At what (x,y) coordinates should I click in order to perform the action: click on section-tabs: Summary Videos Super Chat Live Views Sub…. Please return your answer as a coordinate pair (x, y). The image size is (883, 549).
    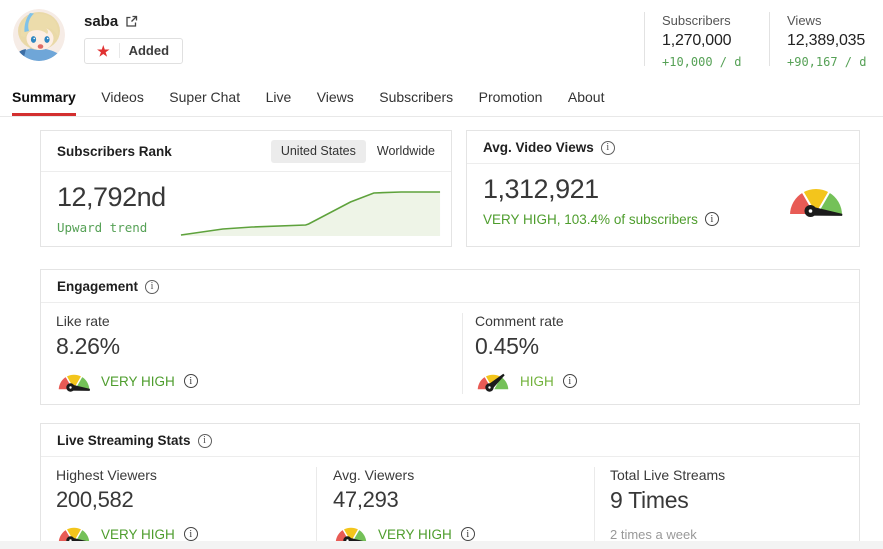
    Looking at the image, I should click on (441, 97).